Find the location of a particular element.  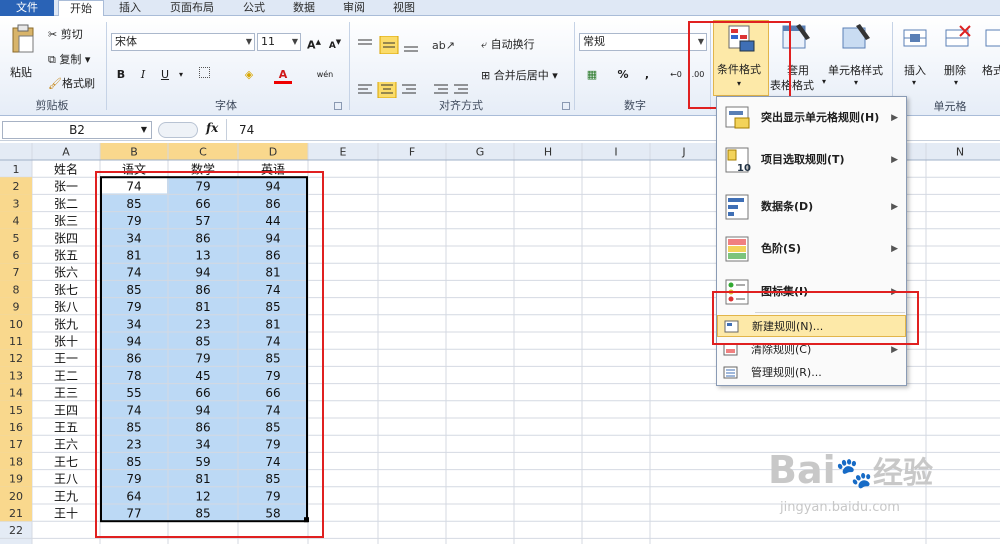

row-header: 7 is located at coordinates (16, 272).